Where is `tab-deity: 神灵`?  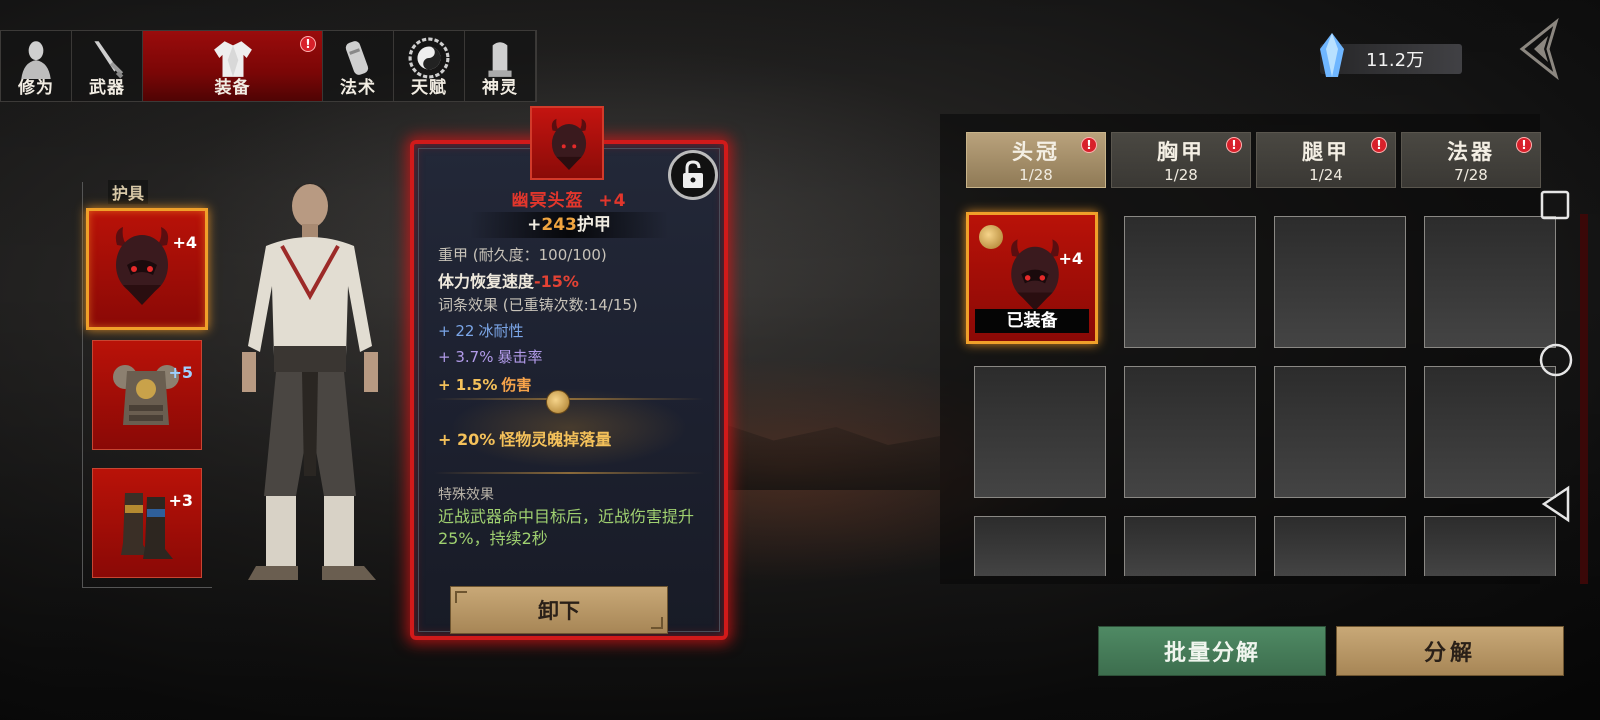
tab-deity: 神灵 is located at coordinates (500, 66).